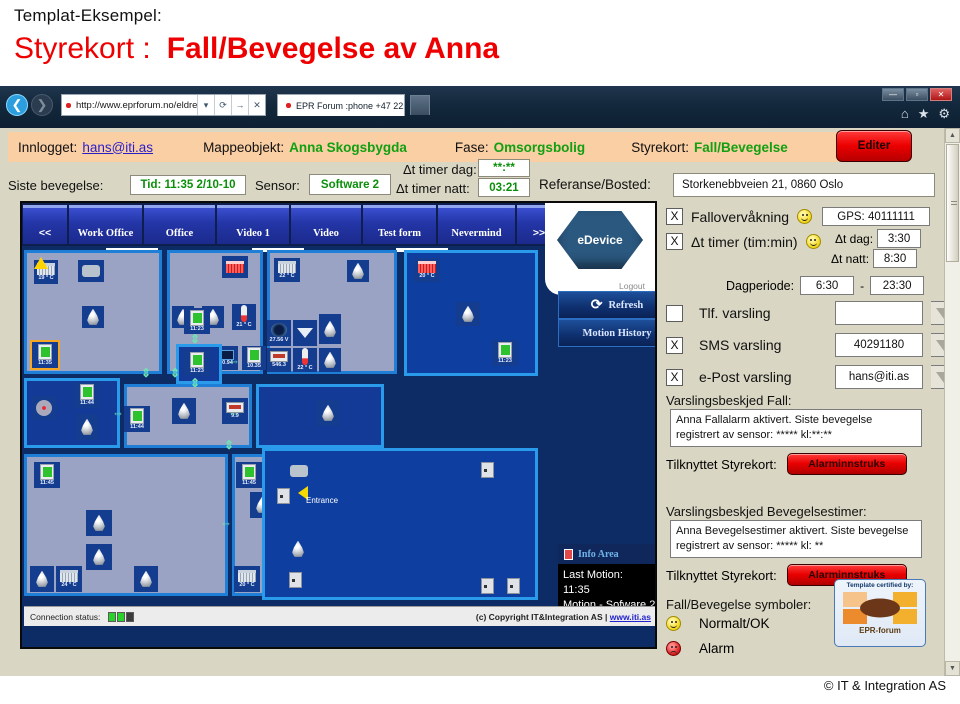 This screenshot has height=704, width=960. What do you see at coordinates (674, 345) in the screenshot?
I see `sms-varsling-checkbox: X` at bounding box center [674, 345].